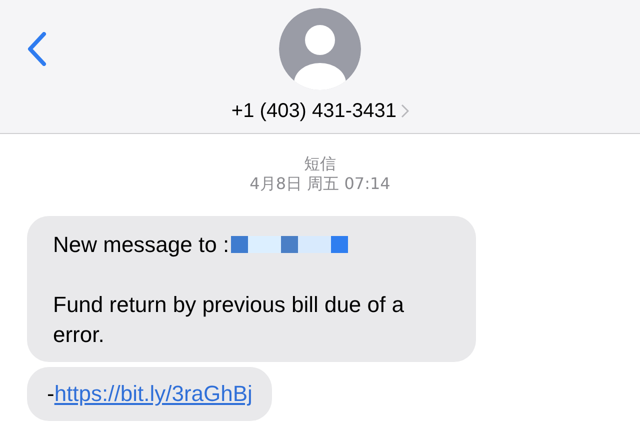  What do you see at coordinates (314, 111) in the screenshot?
I see `contact-number: +1 (403) 431-3431` at bounding box center [314, 111].